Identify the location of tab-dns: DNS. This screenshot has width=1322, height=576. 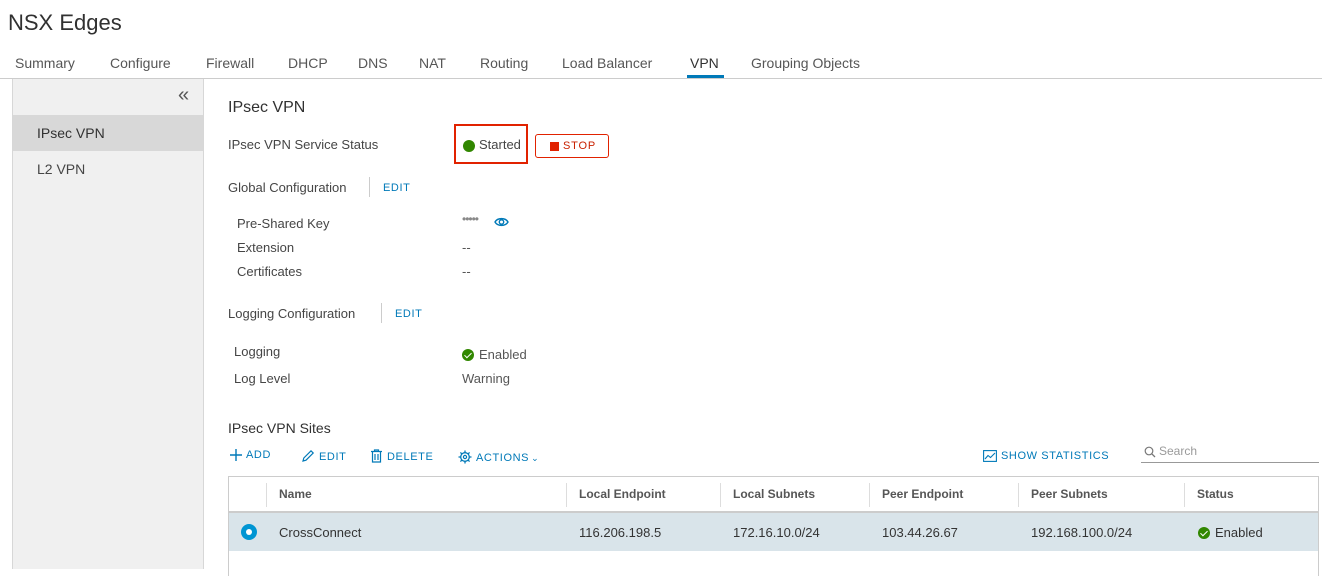
(373, 63).